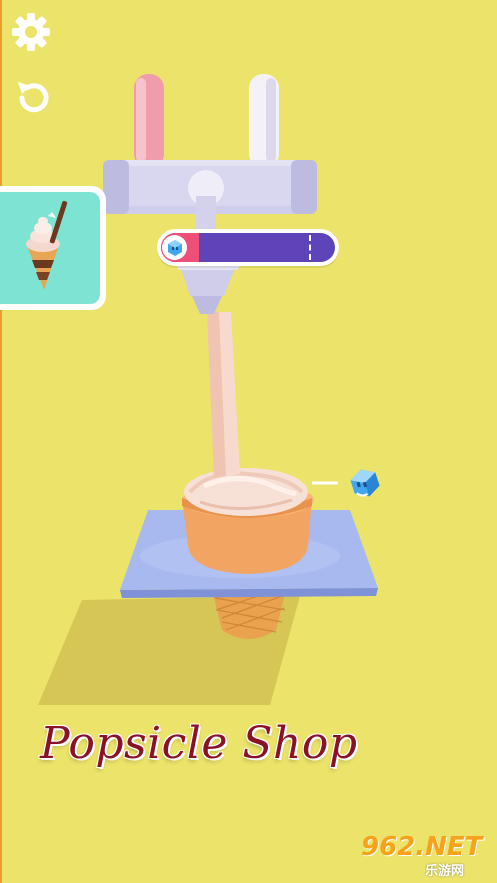  What do you see at coordinates (309, 247) in the screenshot?
I see `target-marker` at bounding box center [309, 247].